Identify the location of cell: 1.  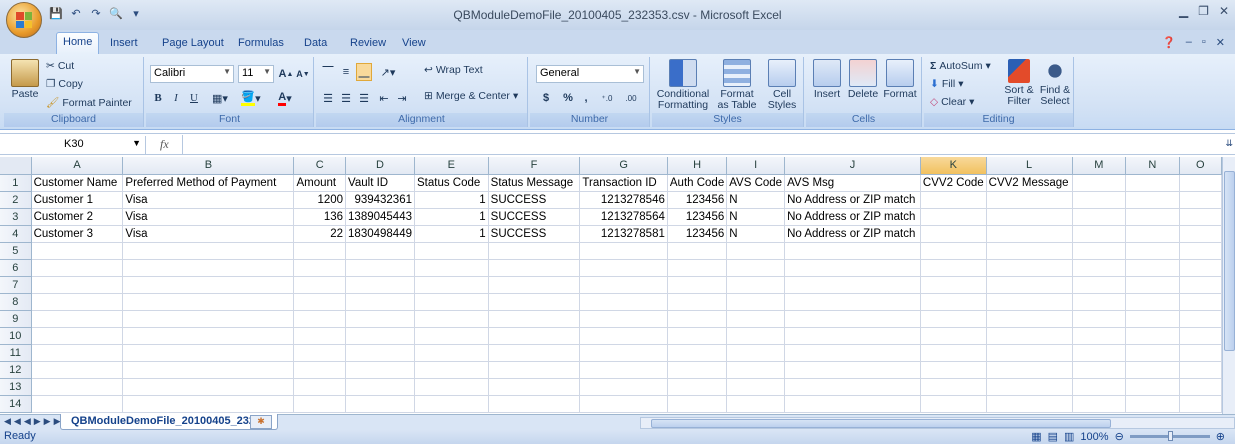
(451, 234).